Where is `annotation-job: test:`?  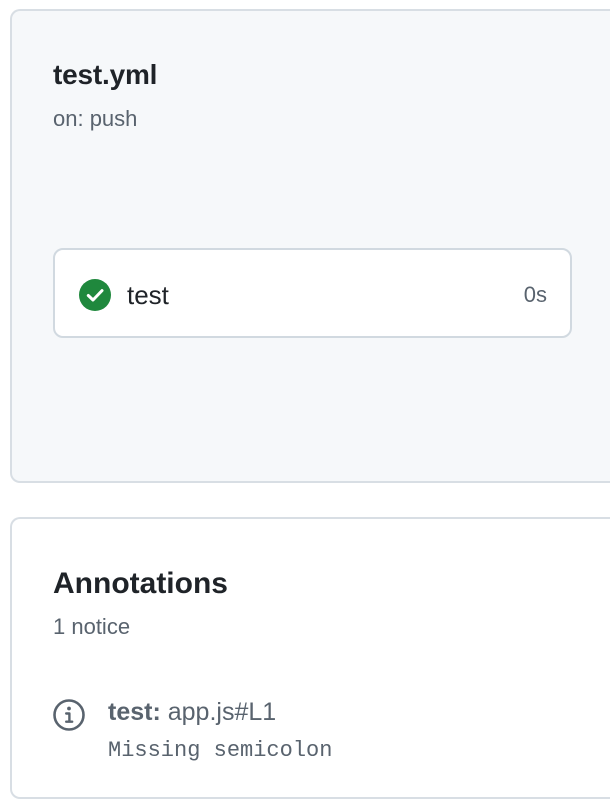
annotation-job: test: is located at coordinates (134, 712).